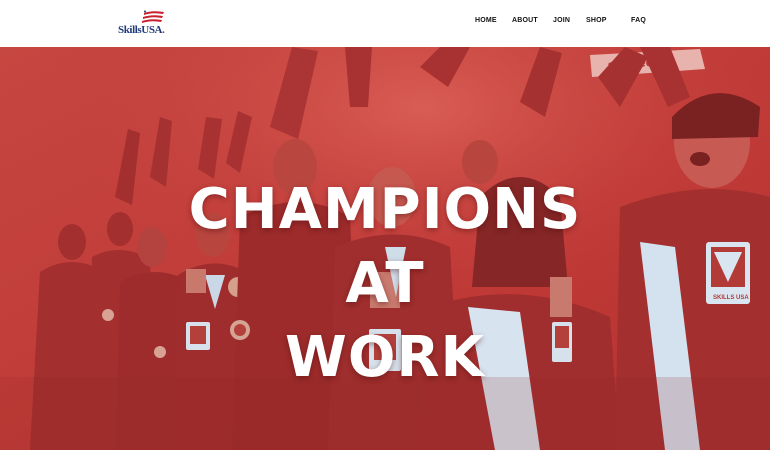 This screenshot has height=450, width=770. Describe the element at coordinates (596, 20) in the screenshot. I see `nav-shop: SHOP` at that location.